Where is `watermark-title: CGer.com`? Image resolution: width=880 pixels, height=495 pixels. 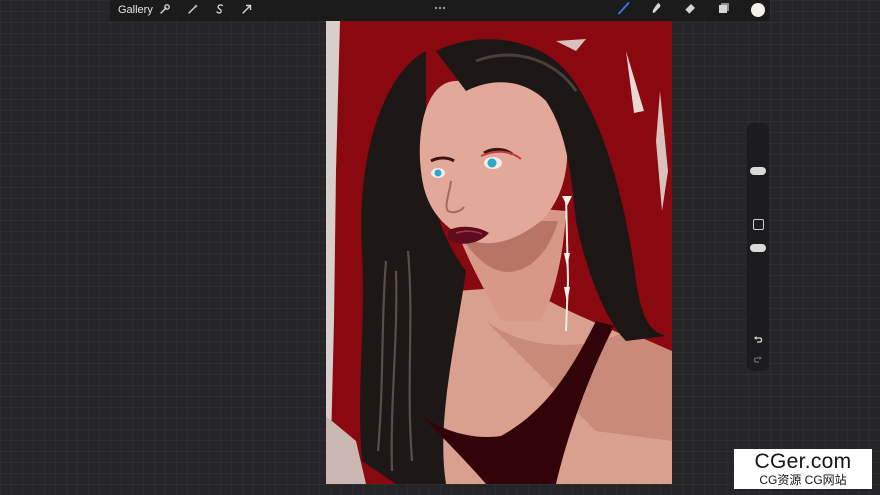 watermark-title: CGer.com is located at coordinates (803, 461).